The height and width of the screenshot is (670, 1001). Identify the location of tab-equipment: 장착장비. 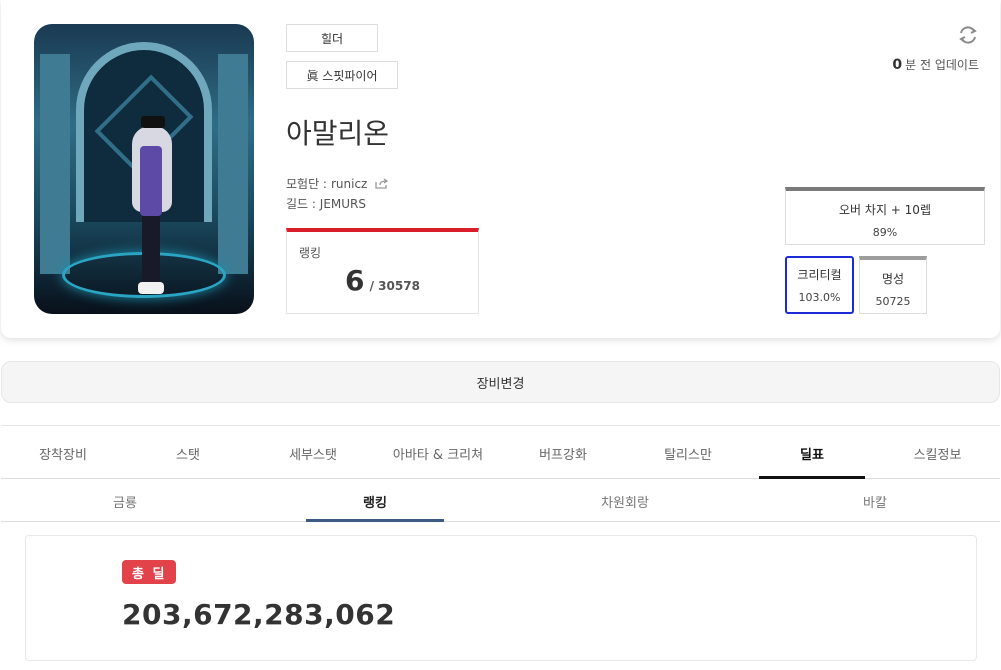
(63, 453).